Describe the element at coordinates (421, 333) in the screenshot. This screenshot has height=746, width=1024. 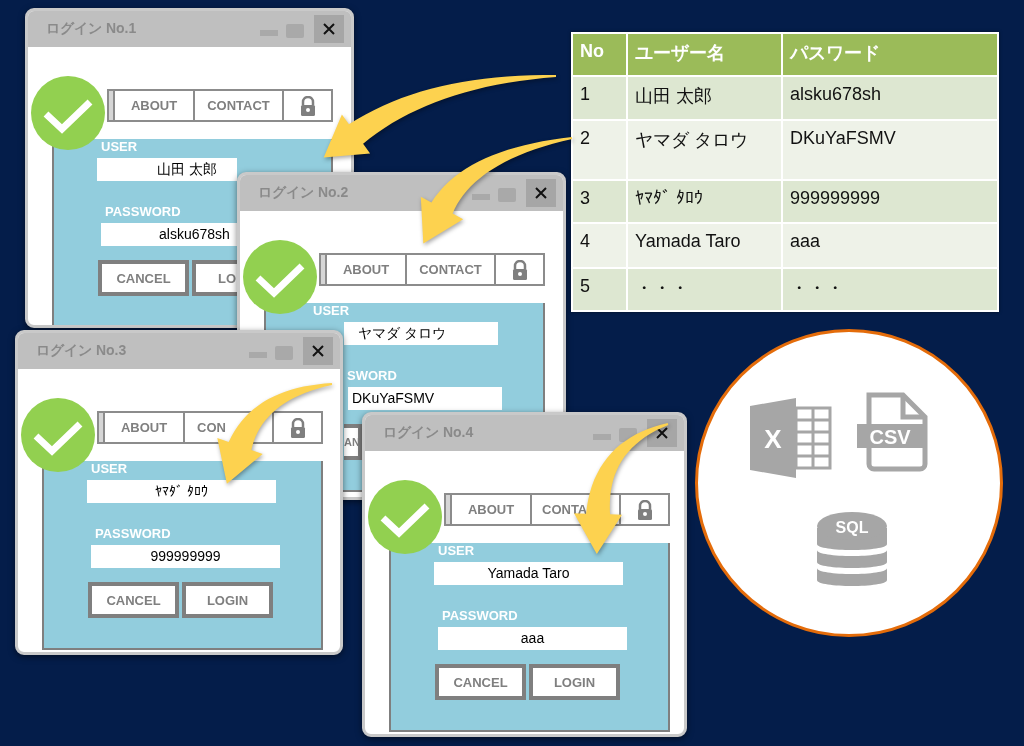
I see `input-field: ヤマダ タロウ` at that location.